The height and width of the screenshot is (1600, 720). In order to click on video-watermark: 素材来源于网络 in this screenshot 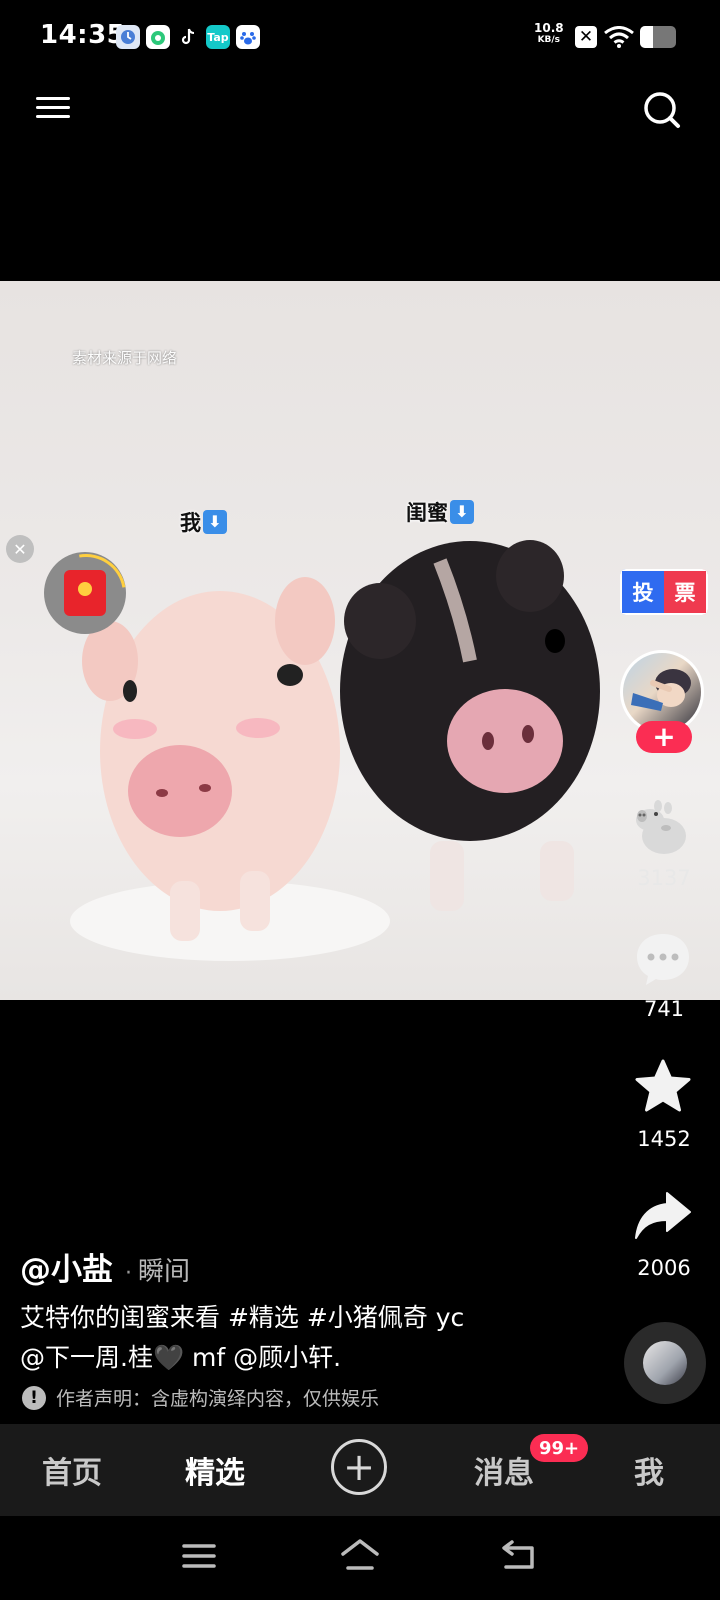, I will do `click(125, 358)`.